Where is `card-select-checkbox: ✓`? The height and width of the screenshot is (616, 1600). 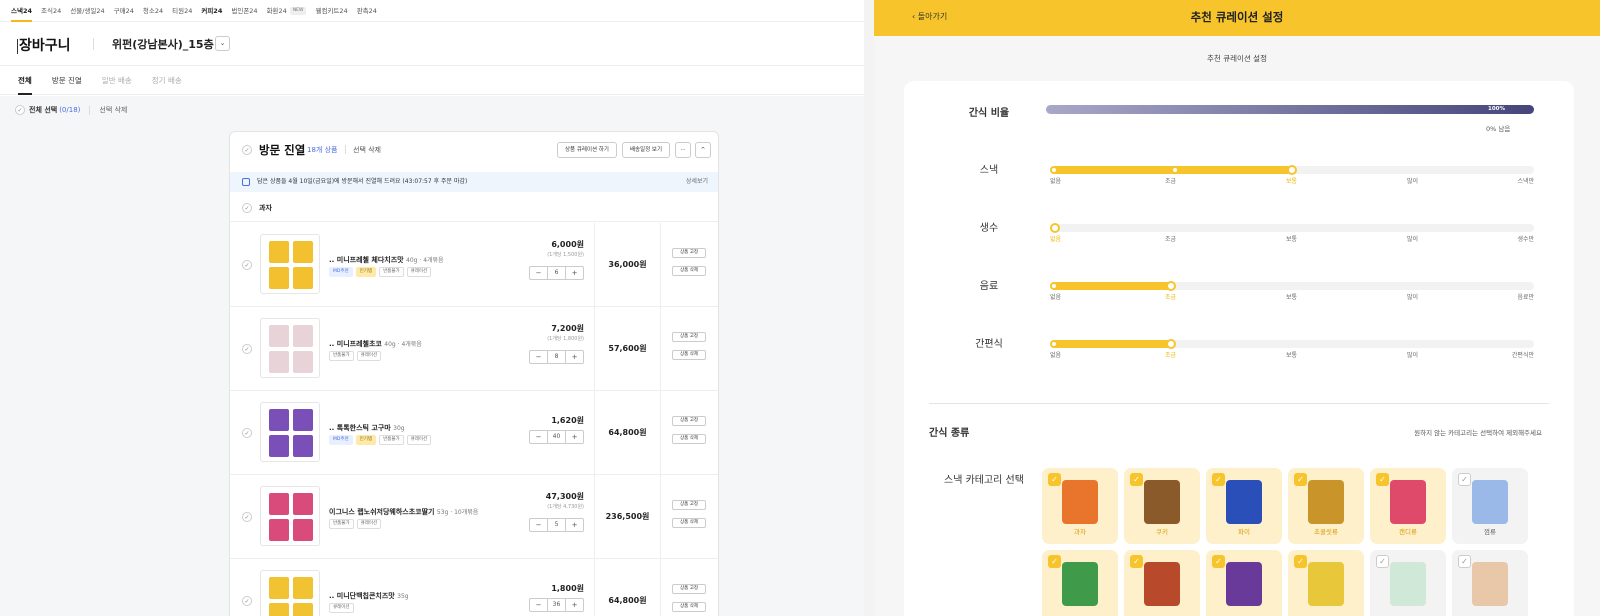
card-select-checkbox: ✓ is located at coordinates (247, 150).